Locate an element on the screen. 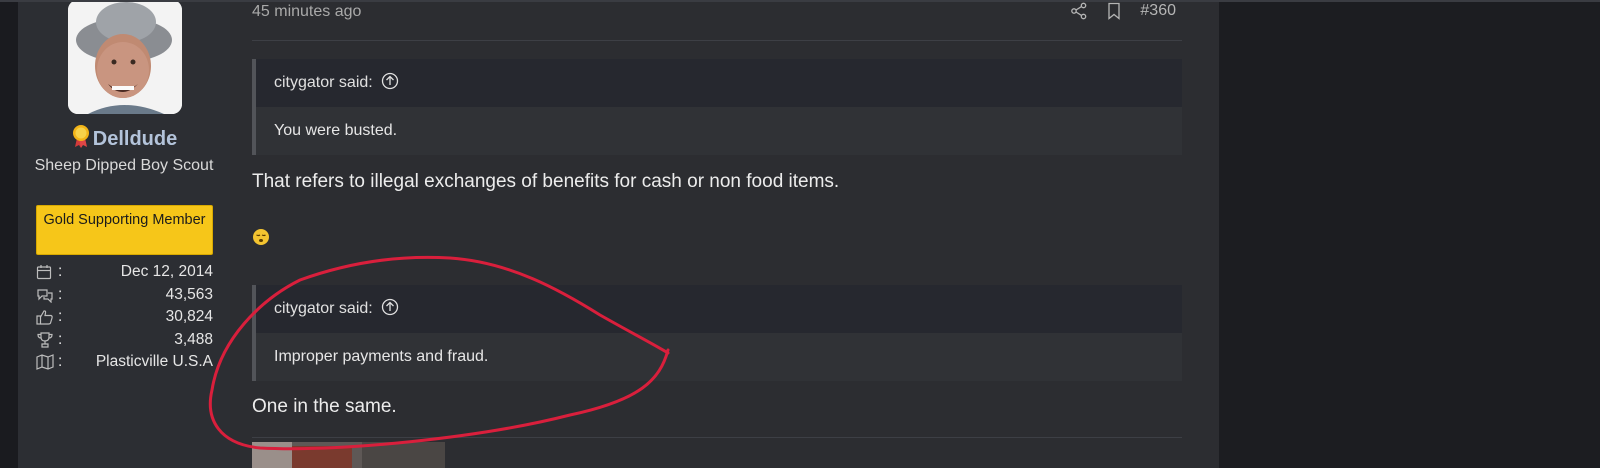 This screenshot has width=1600, height=468. username-text: Delldude is located at coordinates (135, 139).